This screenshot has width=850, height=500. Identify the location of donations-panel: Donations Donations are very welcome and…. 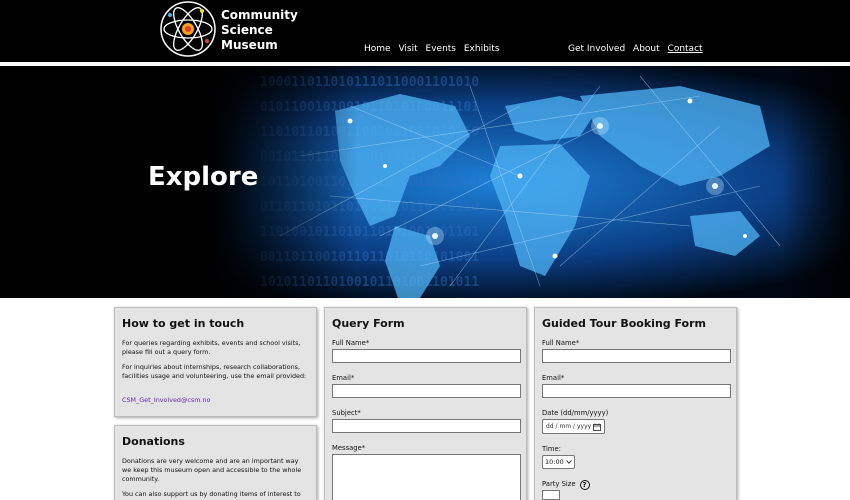
(215, 462).